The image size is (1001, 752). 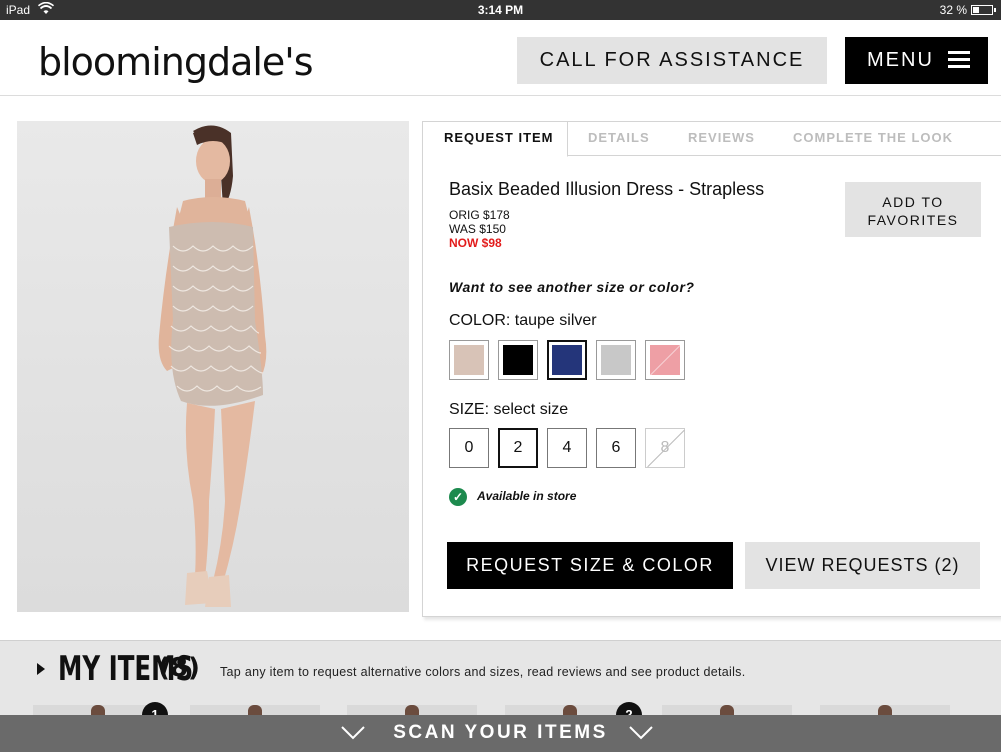 I want to click on size-option-4: 4, so click(x=567, y=448).